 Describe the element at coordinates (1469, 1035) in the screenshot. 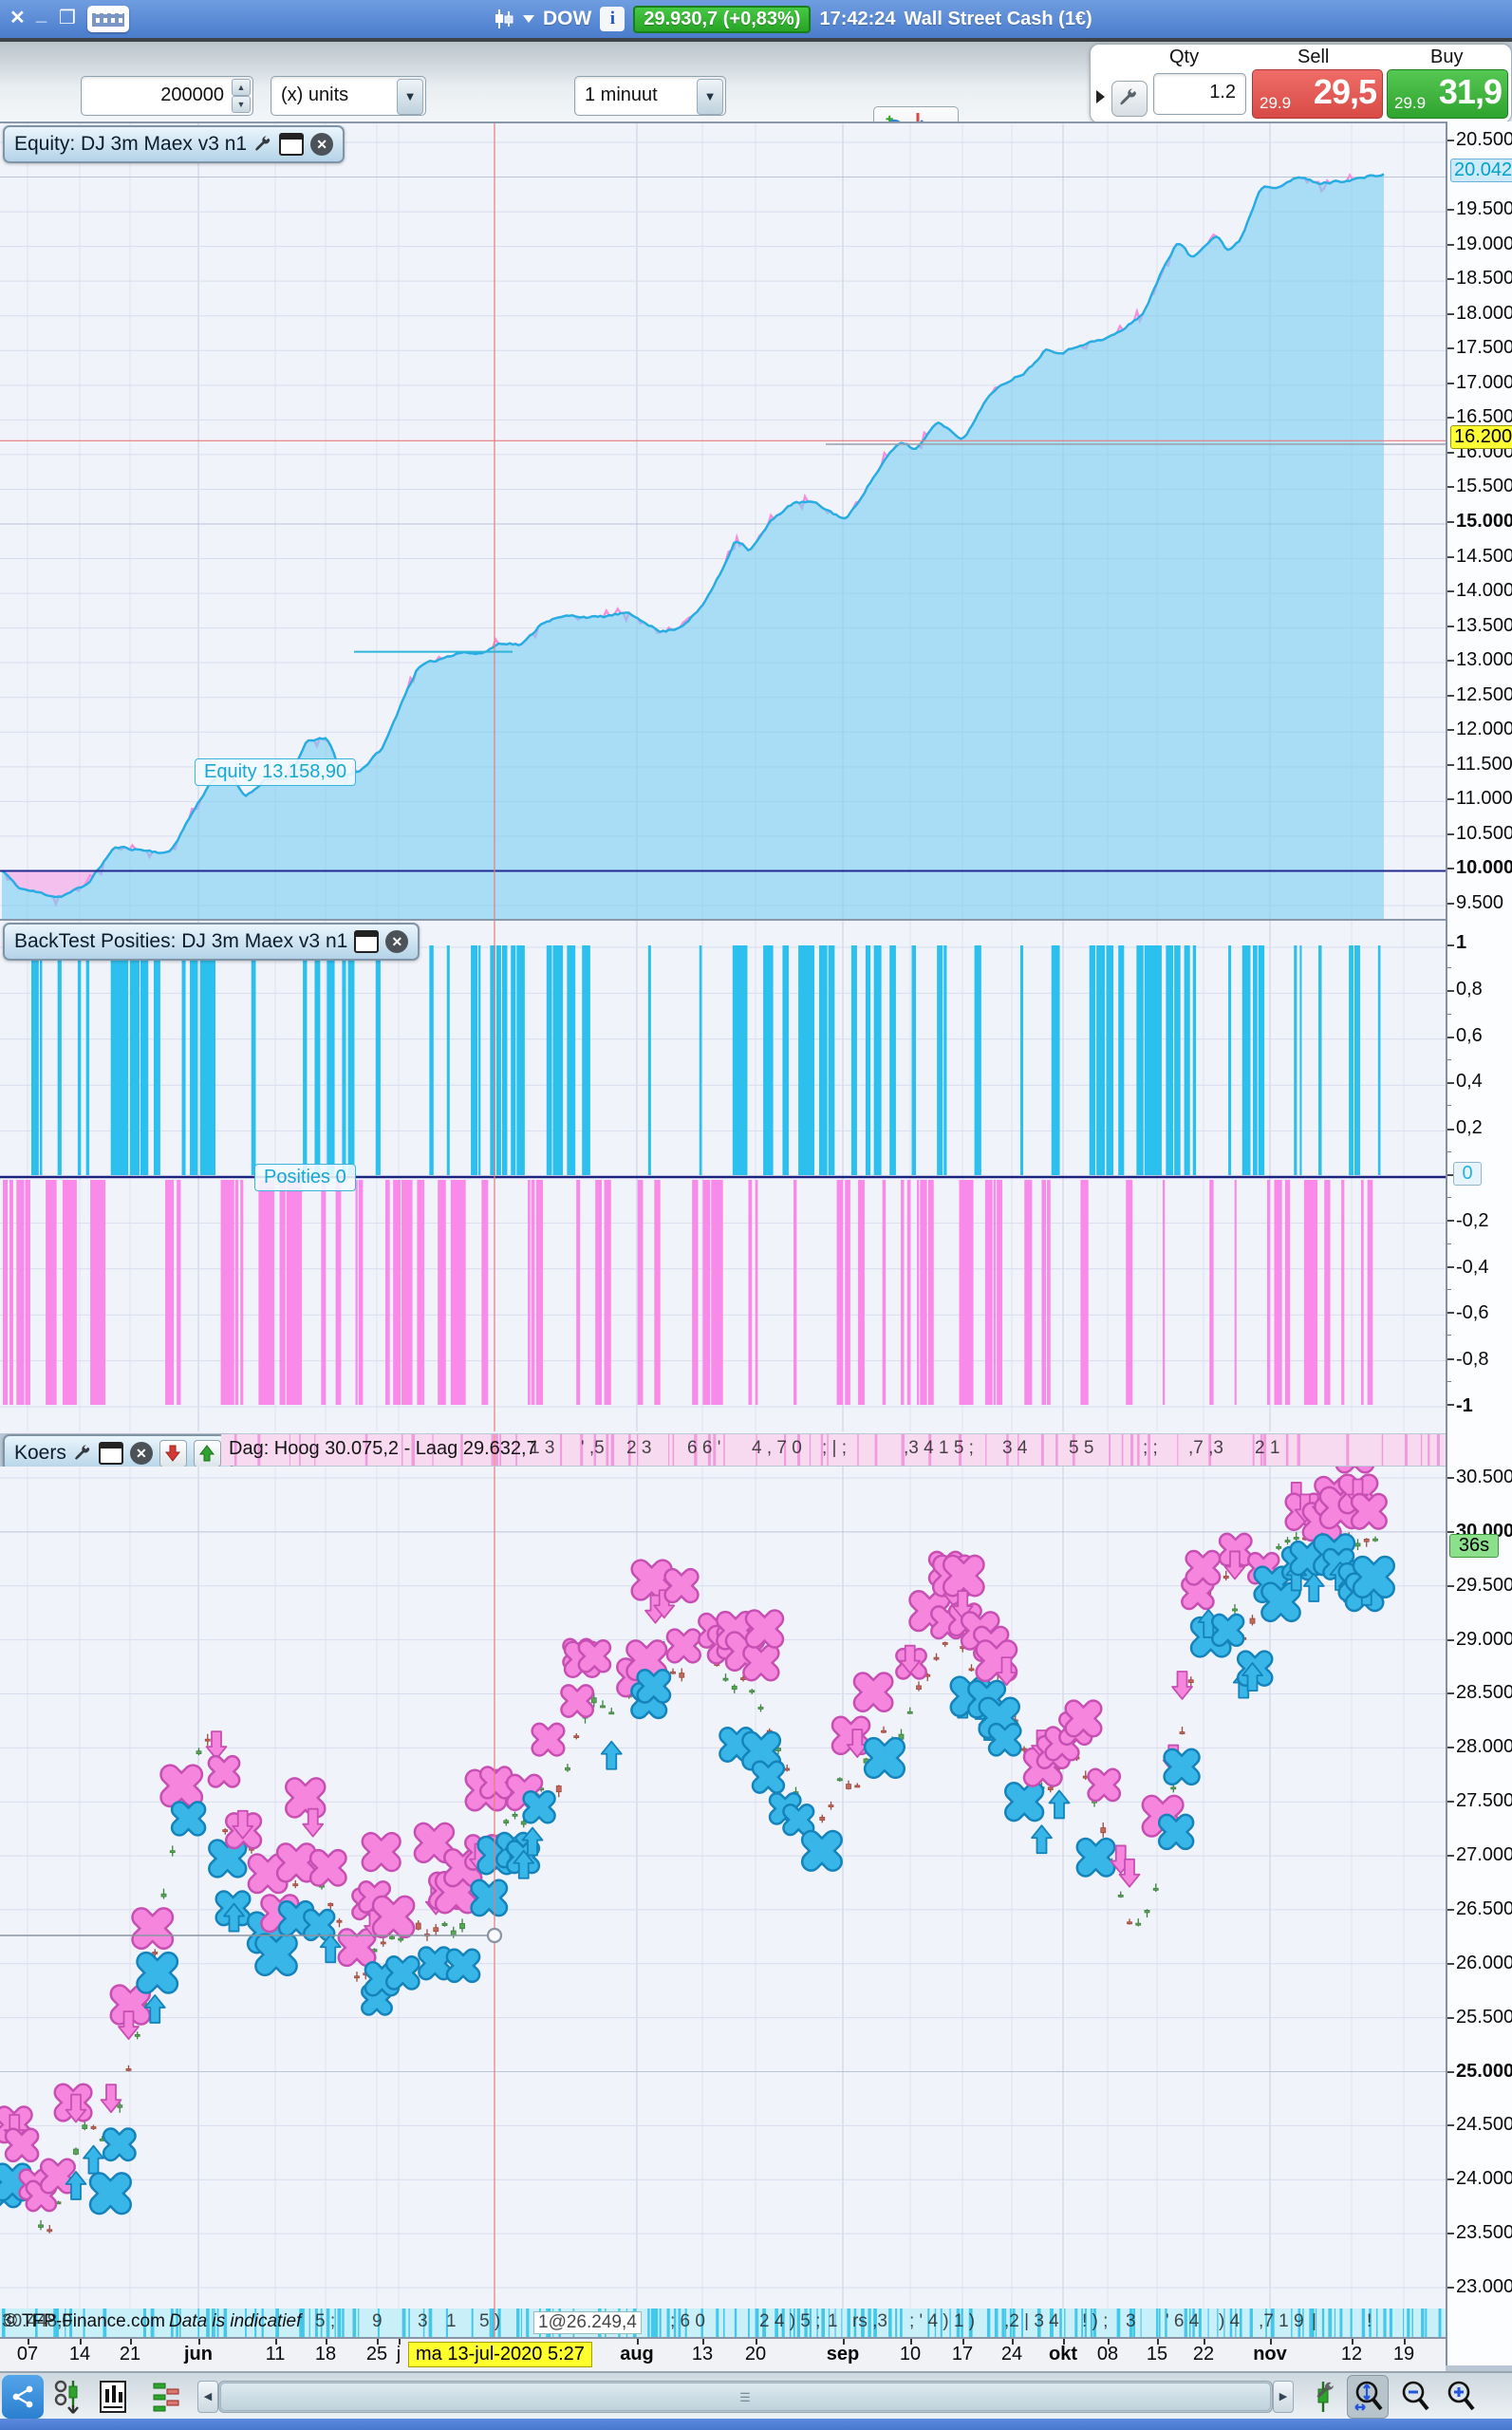

I see `axis-tick-label: 0,6` at that location.